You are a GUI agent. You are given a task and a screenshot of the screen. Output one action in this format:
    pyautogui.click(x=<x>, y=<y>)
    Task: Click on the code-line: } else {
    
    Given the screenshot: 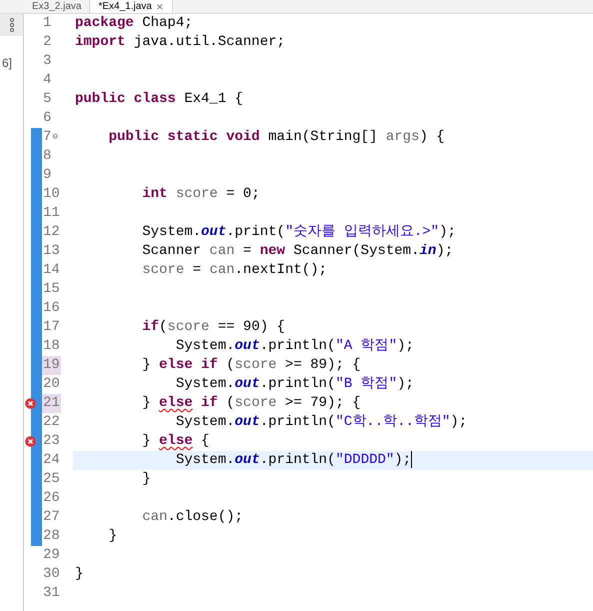 What is the action you would take?
    pyautogui.click(x=175, y=441)
    